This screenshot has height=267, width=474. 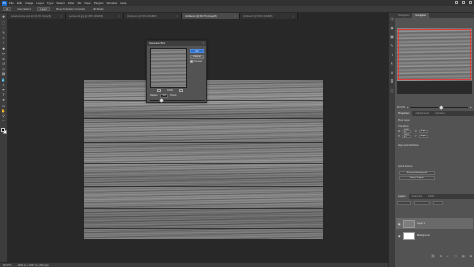 I want to click on adjustments-icon: ◑, so click(x=392, y=55).